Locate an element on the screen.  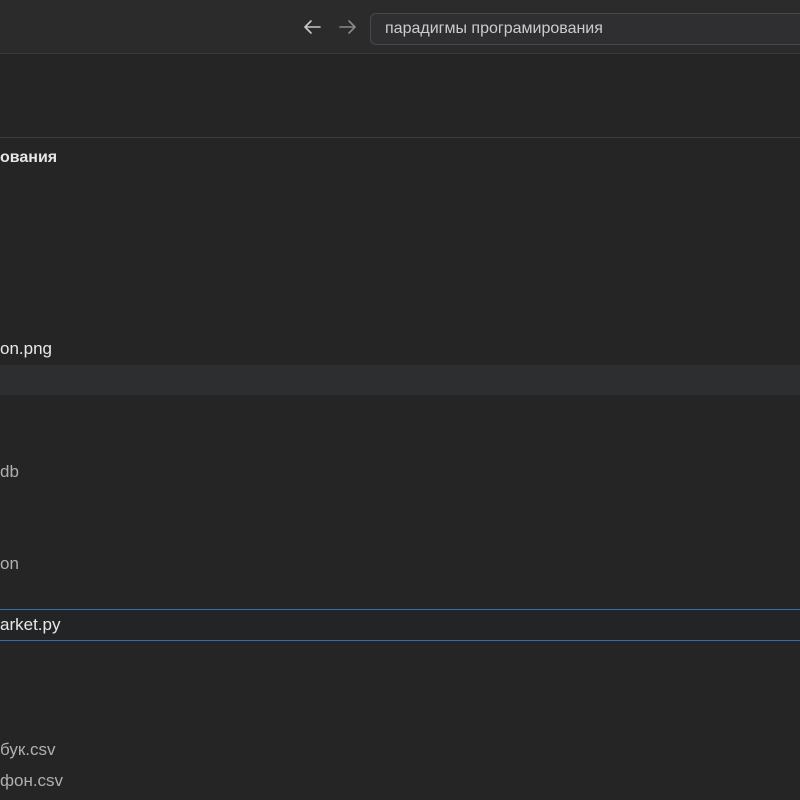
file-row-csv-1: бук.csv is located at coordinates (400, 750).